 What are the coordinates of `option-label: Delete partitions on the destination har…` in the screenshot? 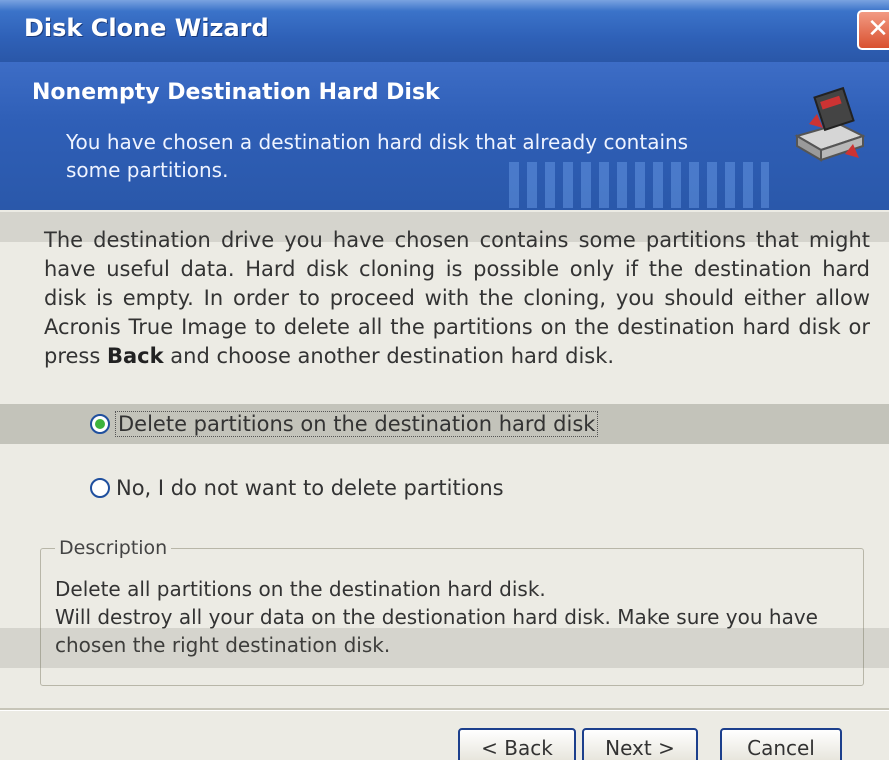 It's located at (356, 424).